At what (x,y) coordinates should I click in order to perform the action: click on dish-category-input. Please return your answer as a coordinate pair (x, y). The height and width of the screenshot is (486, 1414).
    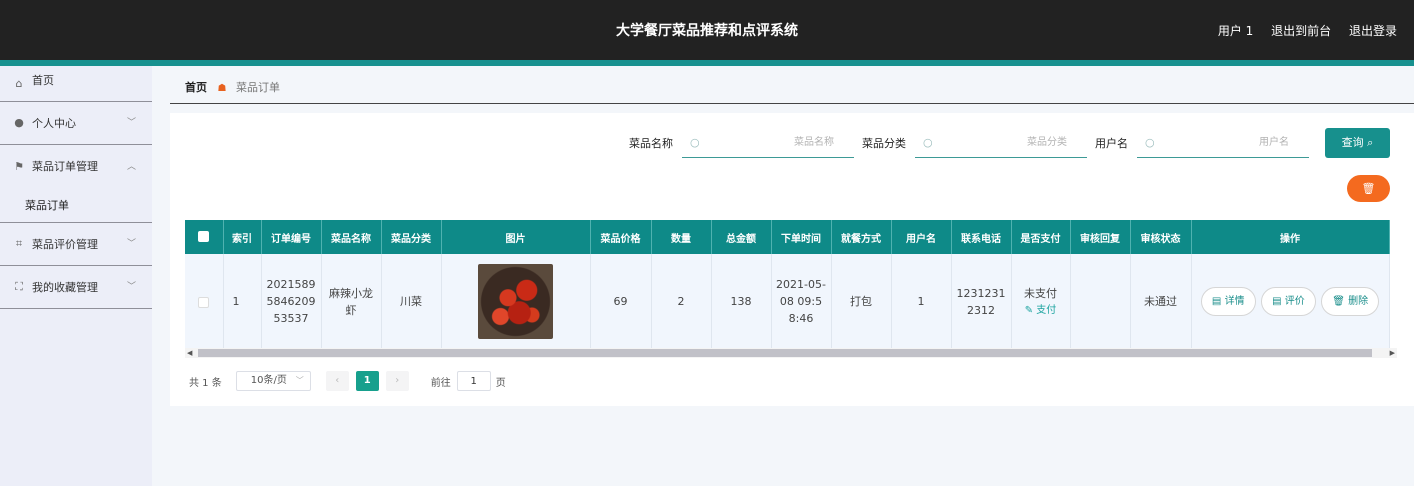
    Looking at the image, I should click on (1001, 142).